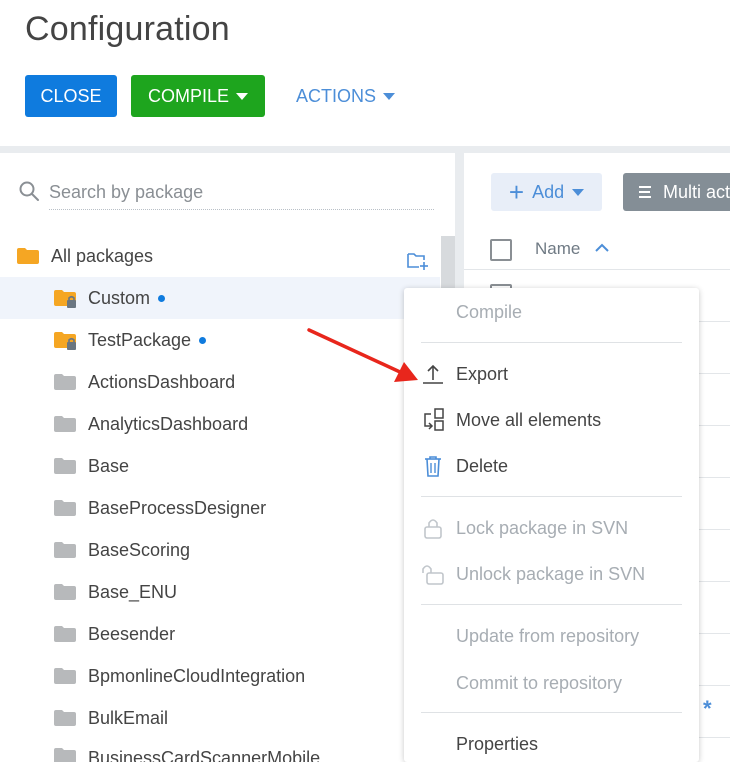  I want to click on actions-button: ACTIONS, so click(346, 96).